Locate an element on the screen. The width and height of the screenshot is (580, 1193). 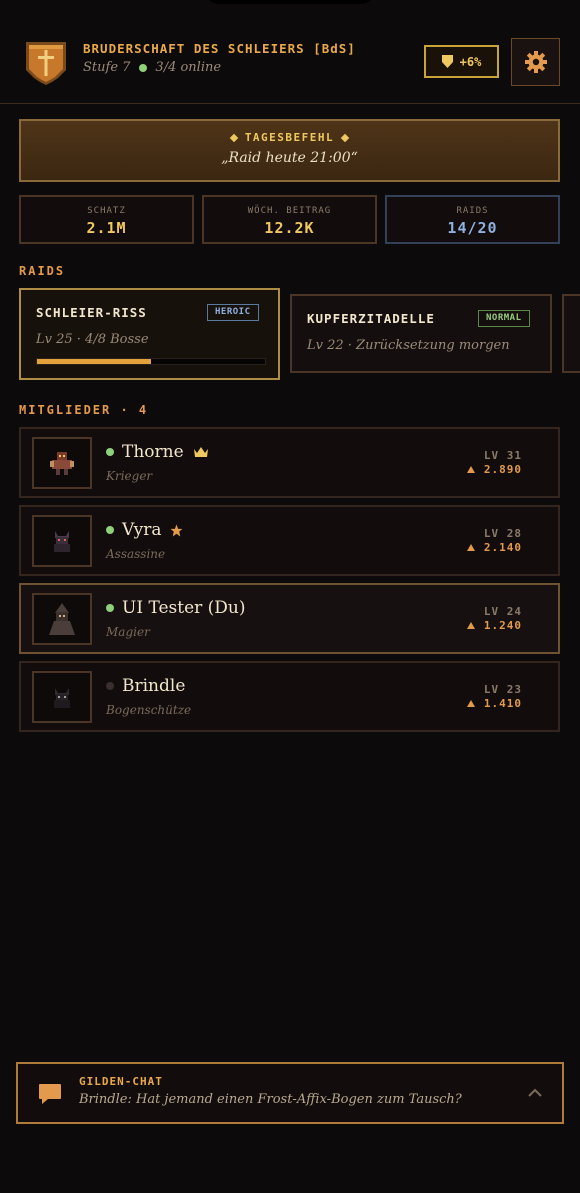
member-row: Brindle Bogenschütze LV 23 1.410 is located at coordinates (289, 696).